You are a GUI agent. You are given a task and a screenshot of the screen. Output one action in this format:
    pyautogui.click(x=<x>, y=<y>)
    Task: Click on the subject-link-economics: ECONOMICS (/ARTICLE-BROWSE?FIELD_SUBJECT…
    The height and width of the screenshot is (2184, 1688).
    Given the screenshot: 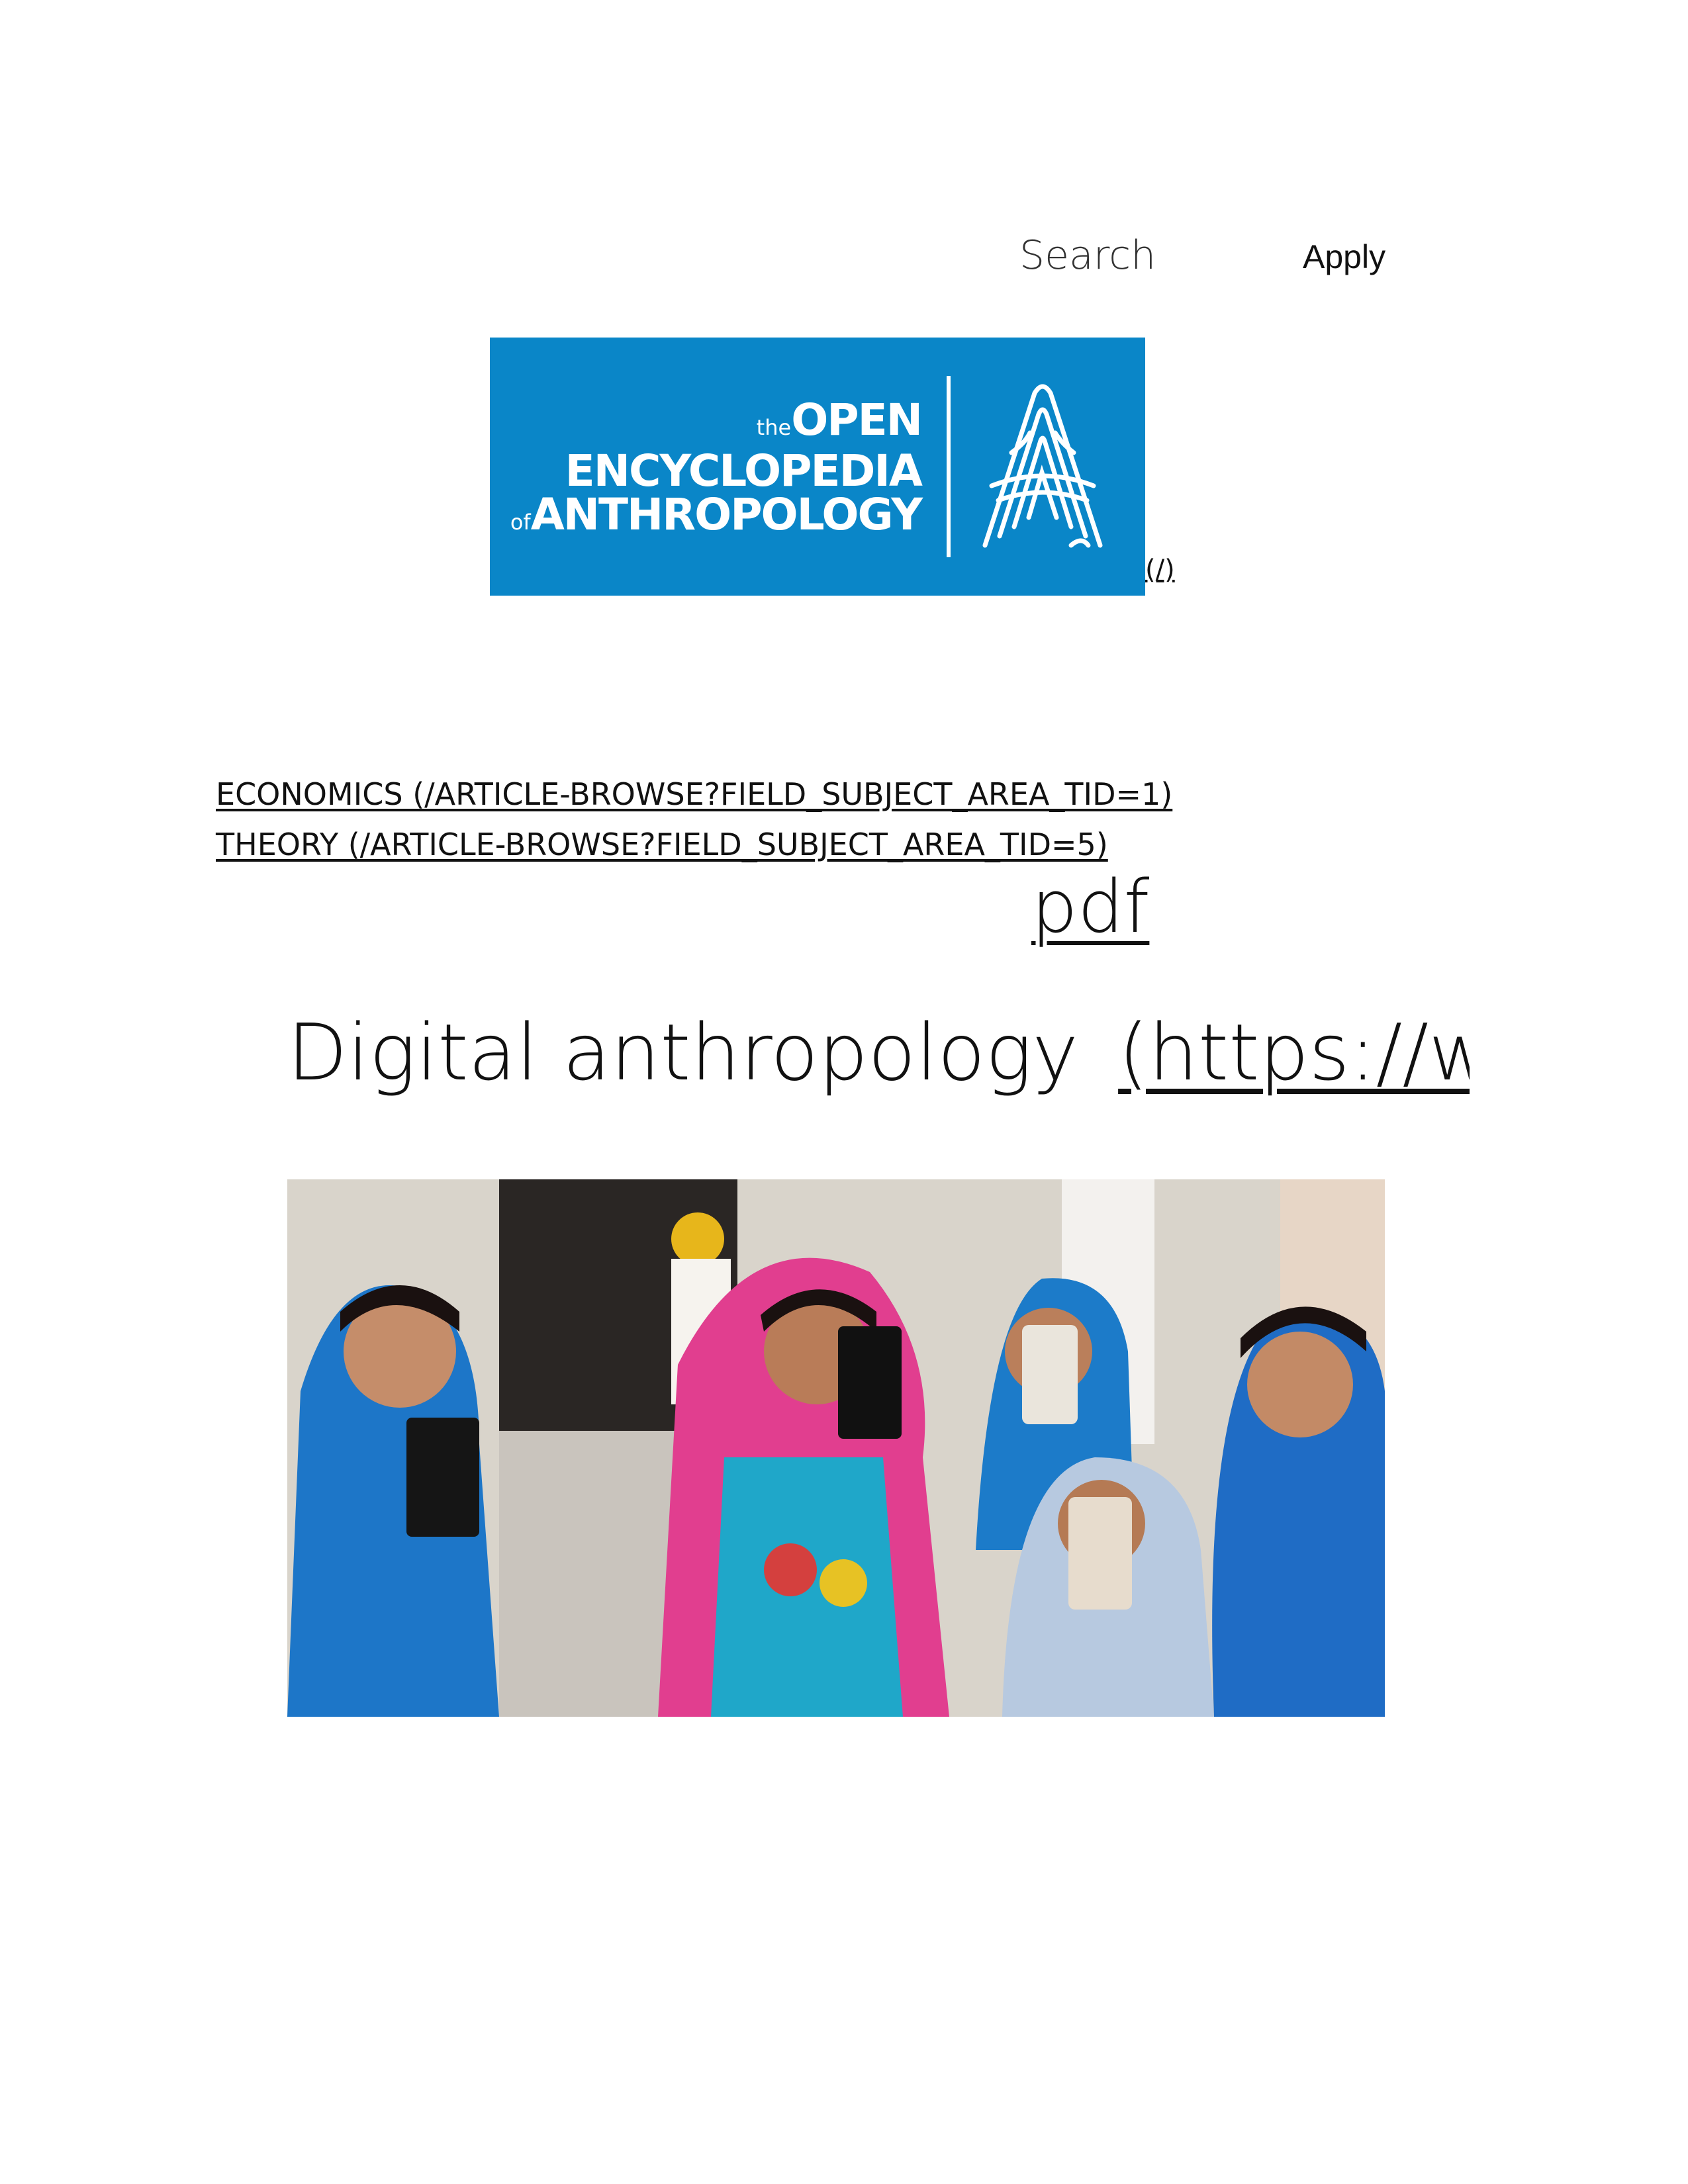 What is the action you would take?
    pyautogui.click(x=694, y=794)
    